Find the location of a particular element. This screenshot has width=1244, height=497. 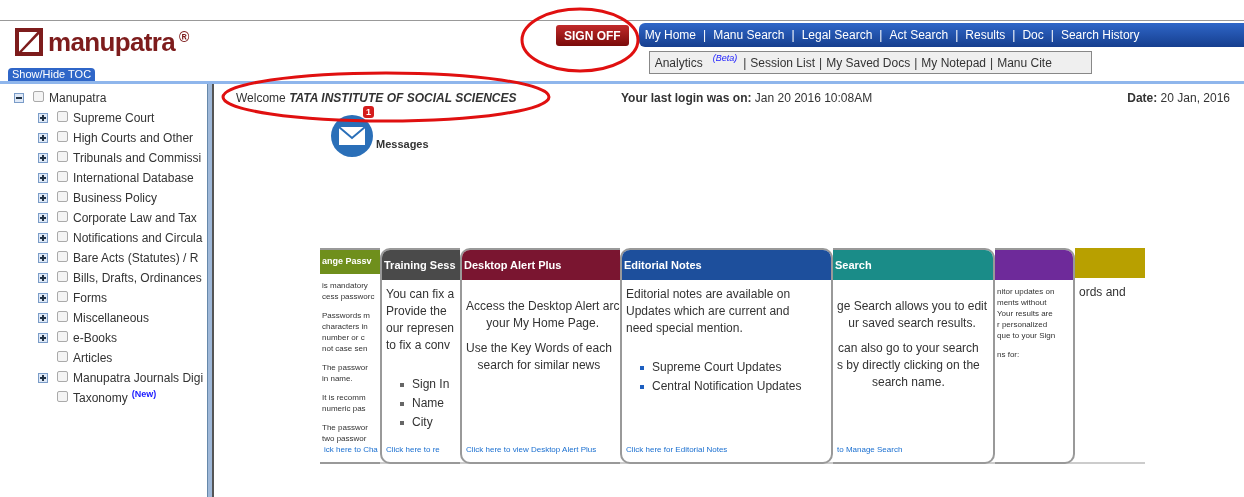

card-text: Passwords m characters in number or c not case sen is located at coordinates (346, 332).